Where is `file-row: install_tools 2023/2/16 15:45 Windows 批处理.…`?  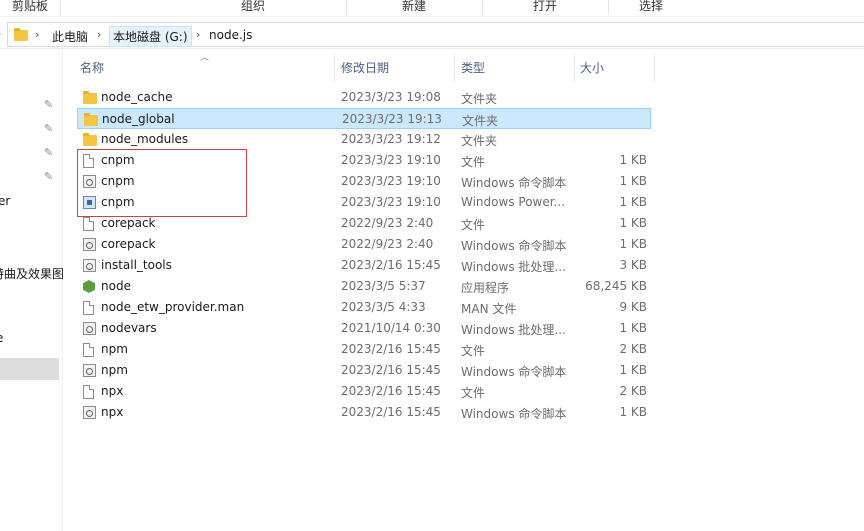 file-row: install_tools 2023/2/16 15:45 Windows 批处理.… is located at coordinates (364, 265).